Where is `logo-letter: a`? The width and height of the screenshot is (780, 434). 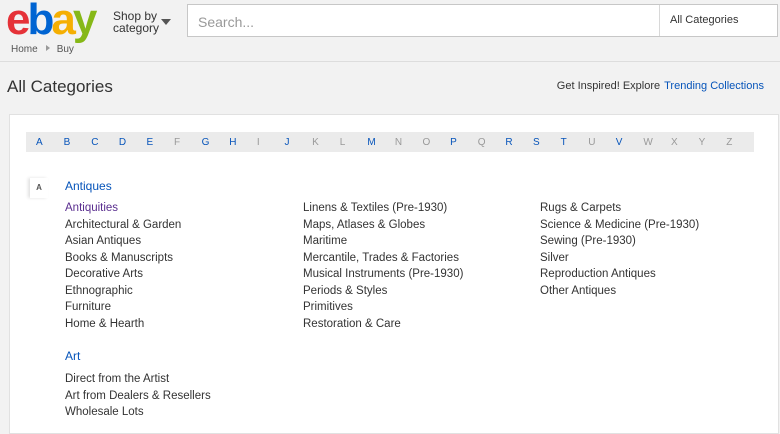 logo-letter: a is located at coordinates (63, 22).